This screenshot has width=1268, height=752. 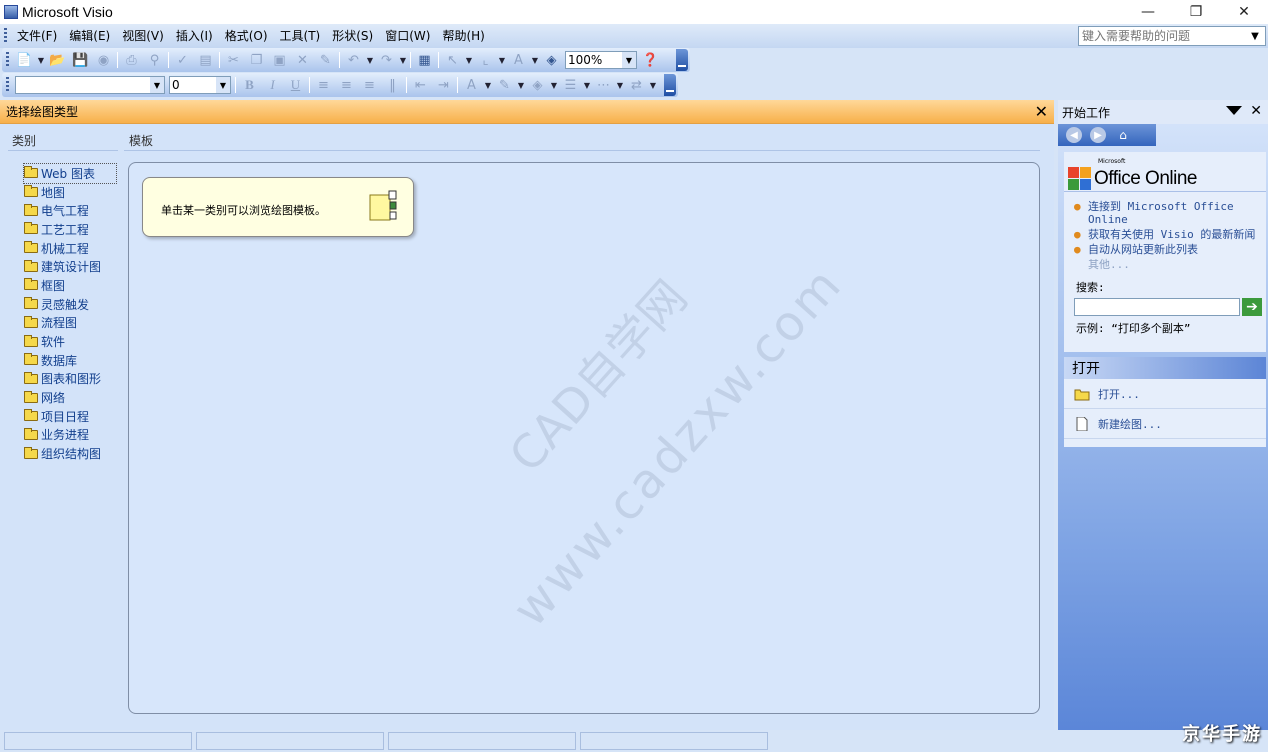 I want to click on category-item: 组织结构图, so click(x=70, y=453).